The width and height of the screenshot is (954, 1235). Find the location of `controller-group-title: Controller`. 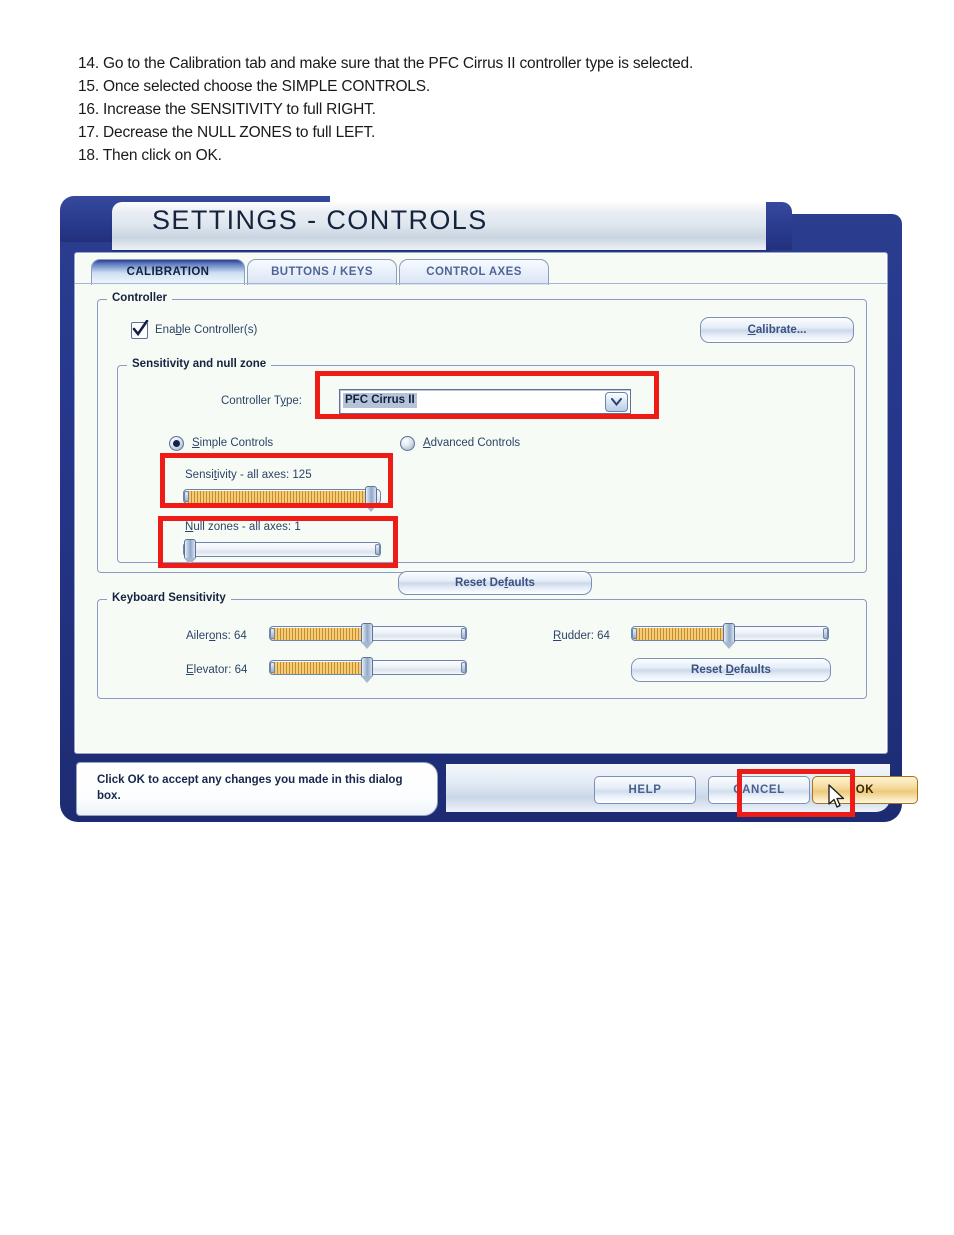

controller-group-title: Controller is located at coordinates (139, 298).